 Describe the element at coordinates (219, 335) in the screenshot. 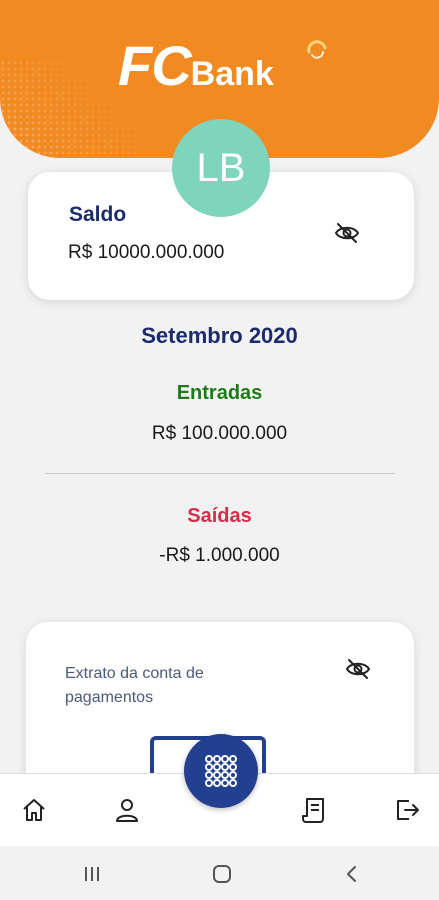

I see `month-title: Setembro 2020` at that location.